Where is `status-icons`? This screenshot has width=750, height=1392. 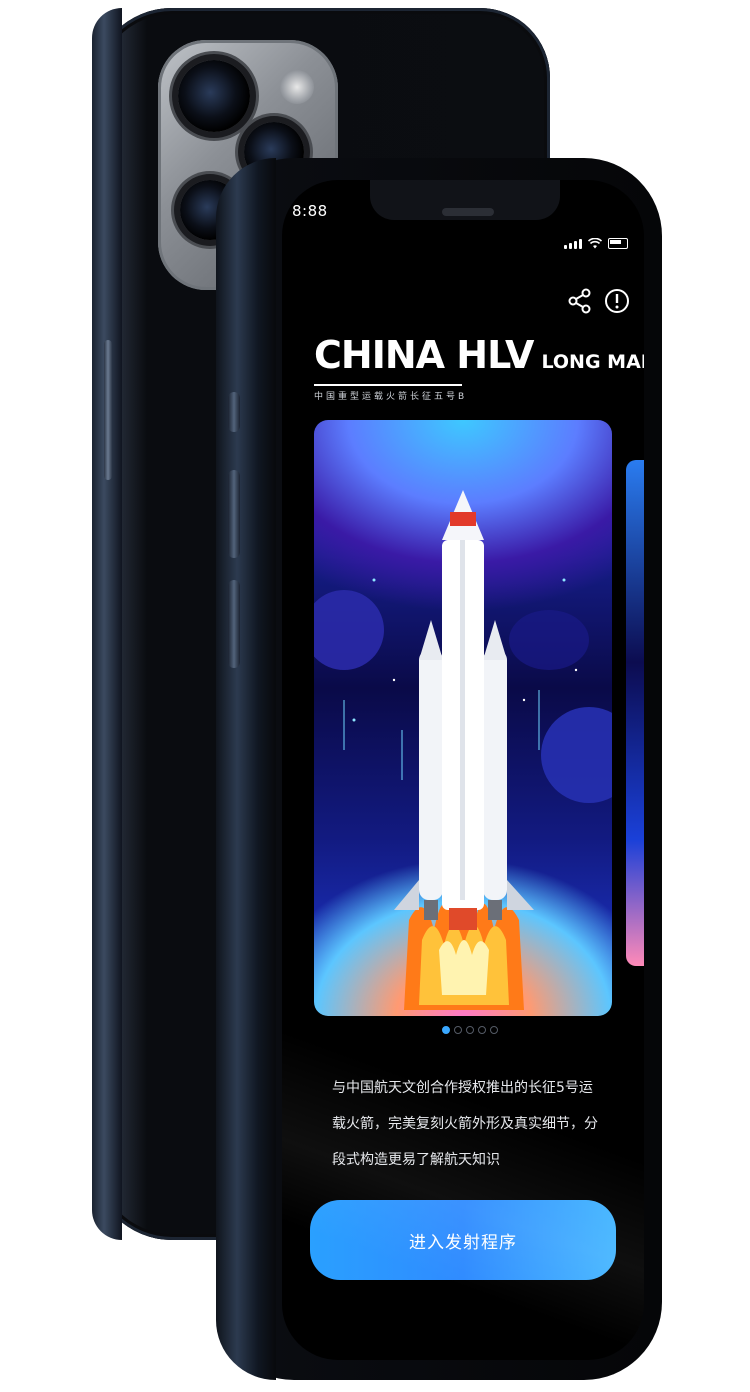 status-icons is located at coordinates (596, 243).